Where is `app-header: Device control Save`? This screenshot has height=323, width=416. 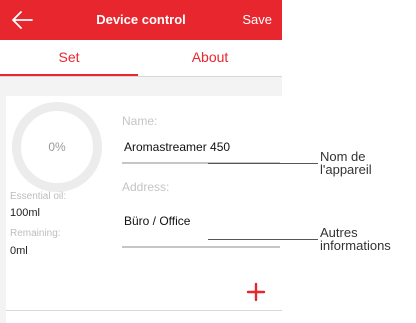 app-header: Device control Save is located at coordinates (141, 20).